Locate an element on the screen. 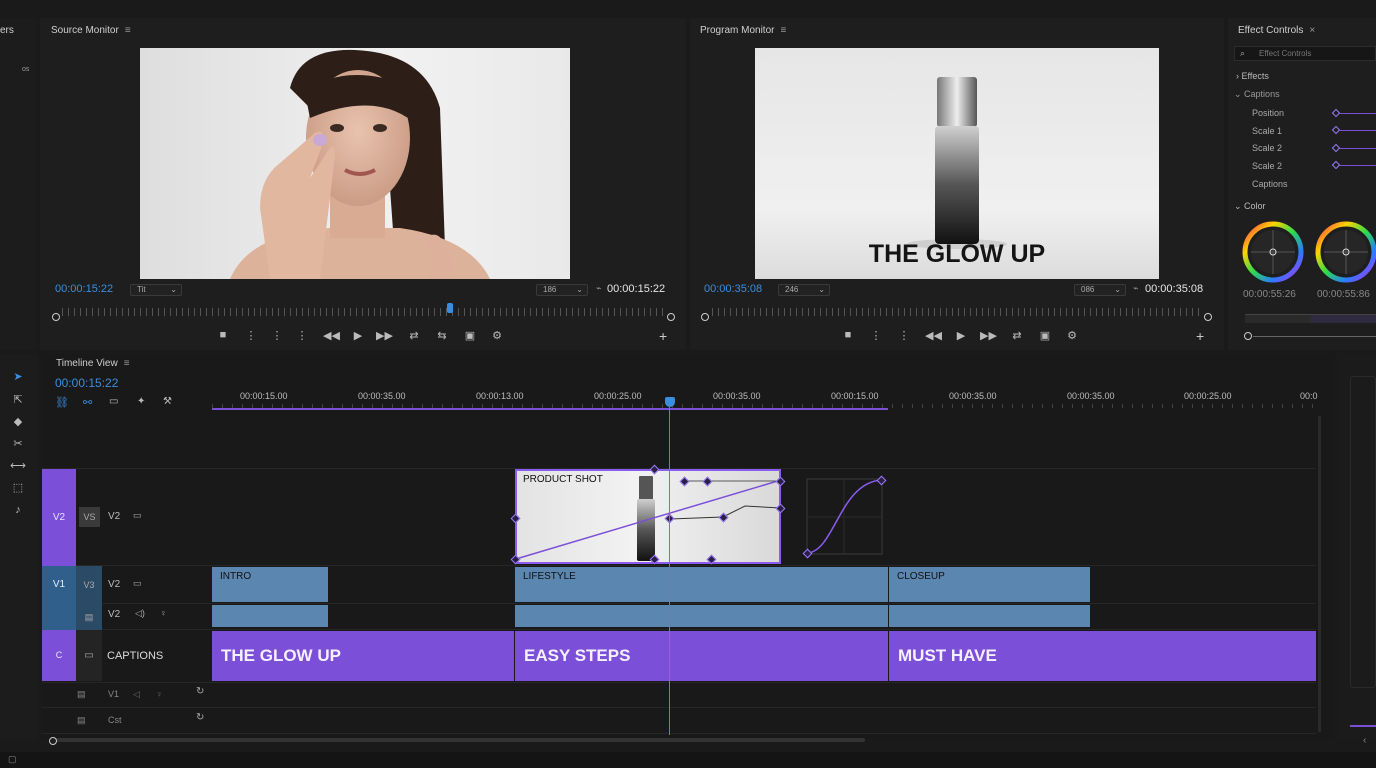  overwrite-icon: ⇆ is located at coordinates (442, 335).